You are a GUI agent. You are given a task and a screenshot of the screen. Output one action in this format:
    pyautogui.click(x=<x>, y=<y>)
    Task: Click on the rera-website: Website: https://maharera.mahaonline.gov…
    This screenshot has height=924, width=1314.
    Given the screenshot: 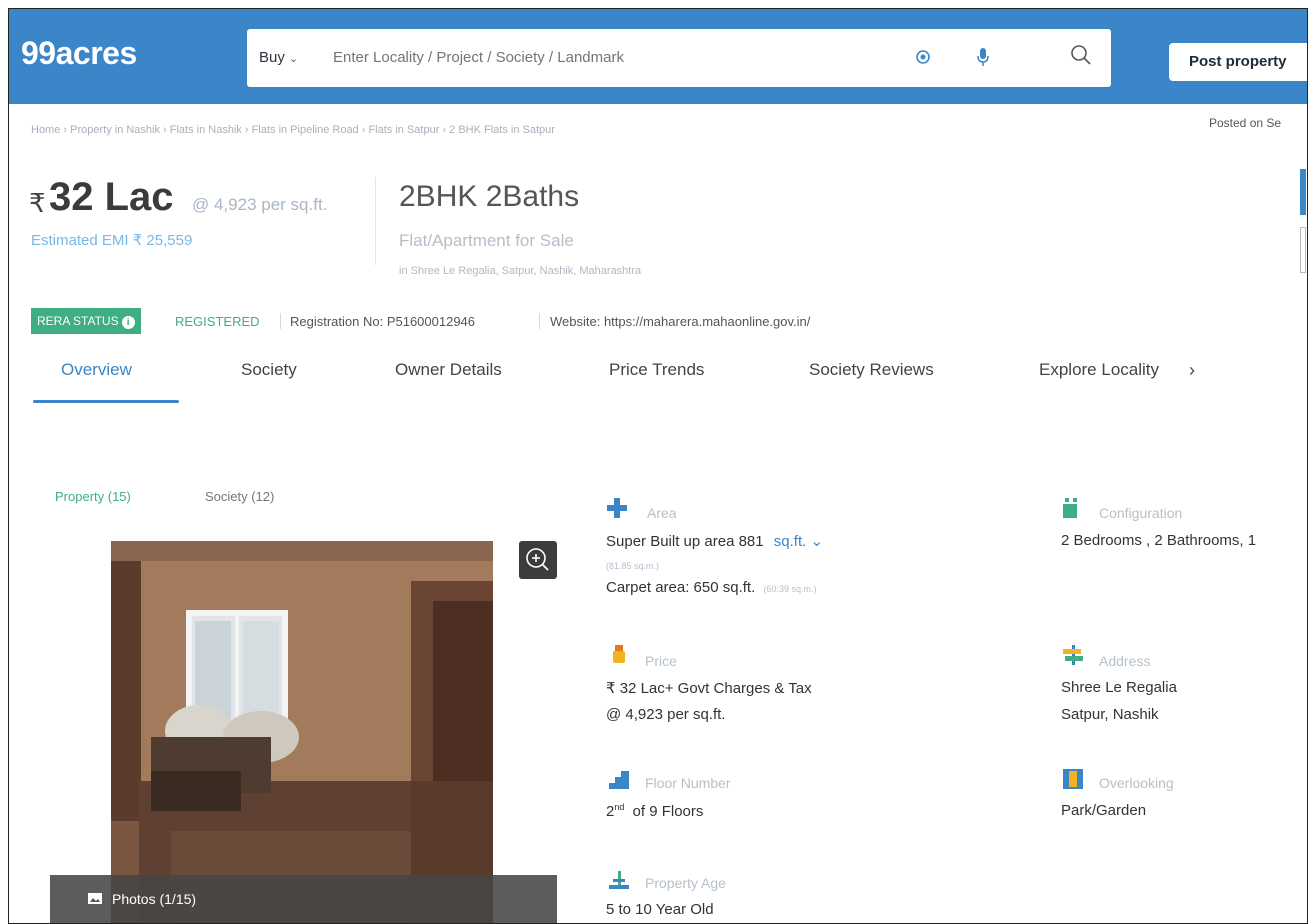 What is the action you would take?
    pyautogui.click(x=680, y=321)
    